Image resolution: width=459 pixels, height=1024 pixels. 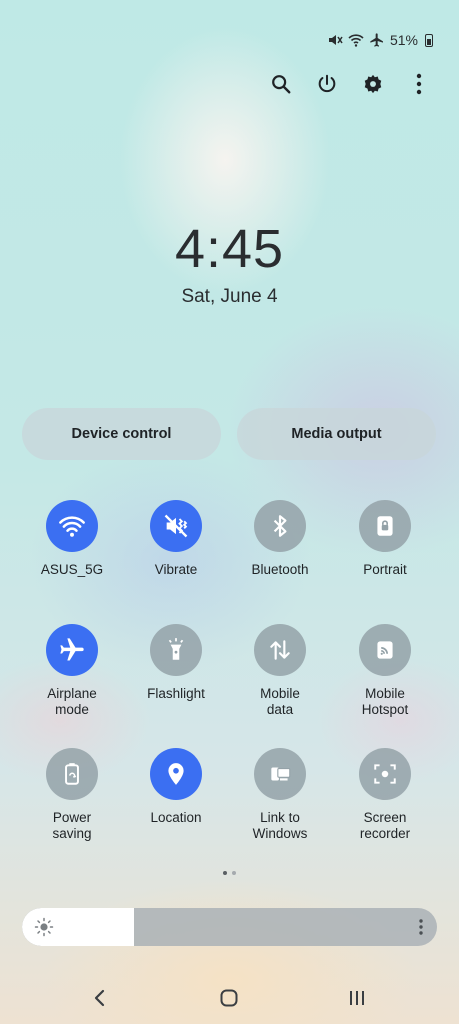 What do you see at coordinates (280, 774) in the screenshot?
I see `link-to-windows-icon` at bounding box center [280, 774].